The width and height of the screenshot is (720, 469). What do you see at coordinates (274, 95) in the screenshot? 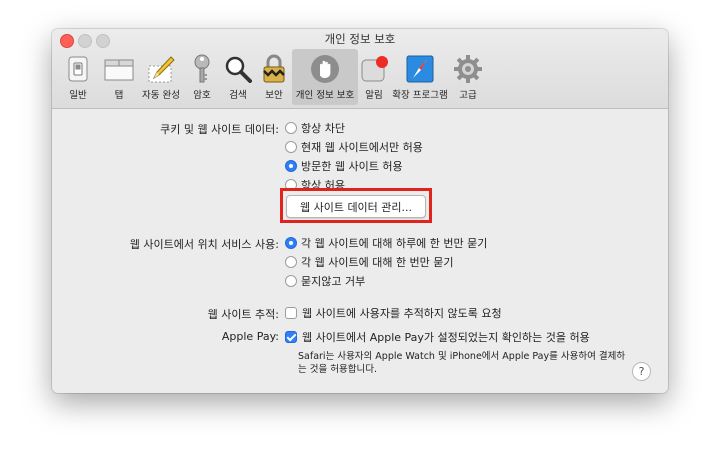
I see `tab-security-label: 보안` at bounding box center [274, 95].